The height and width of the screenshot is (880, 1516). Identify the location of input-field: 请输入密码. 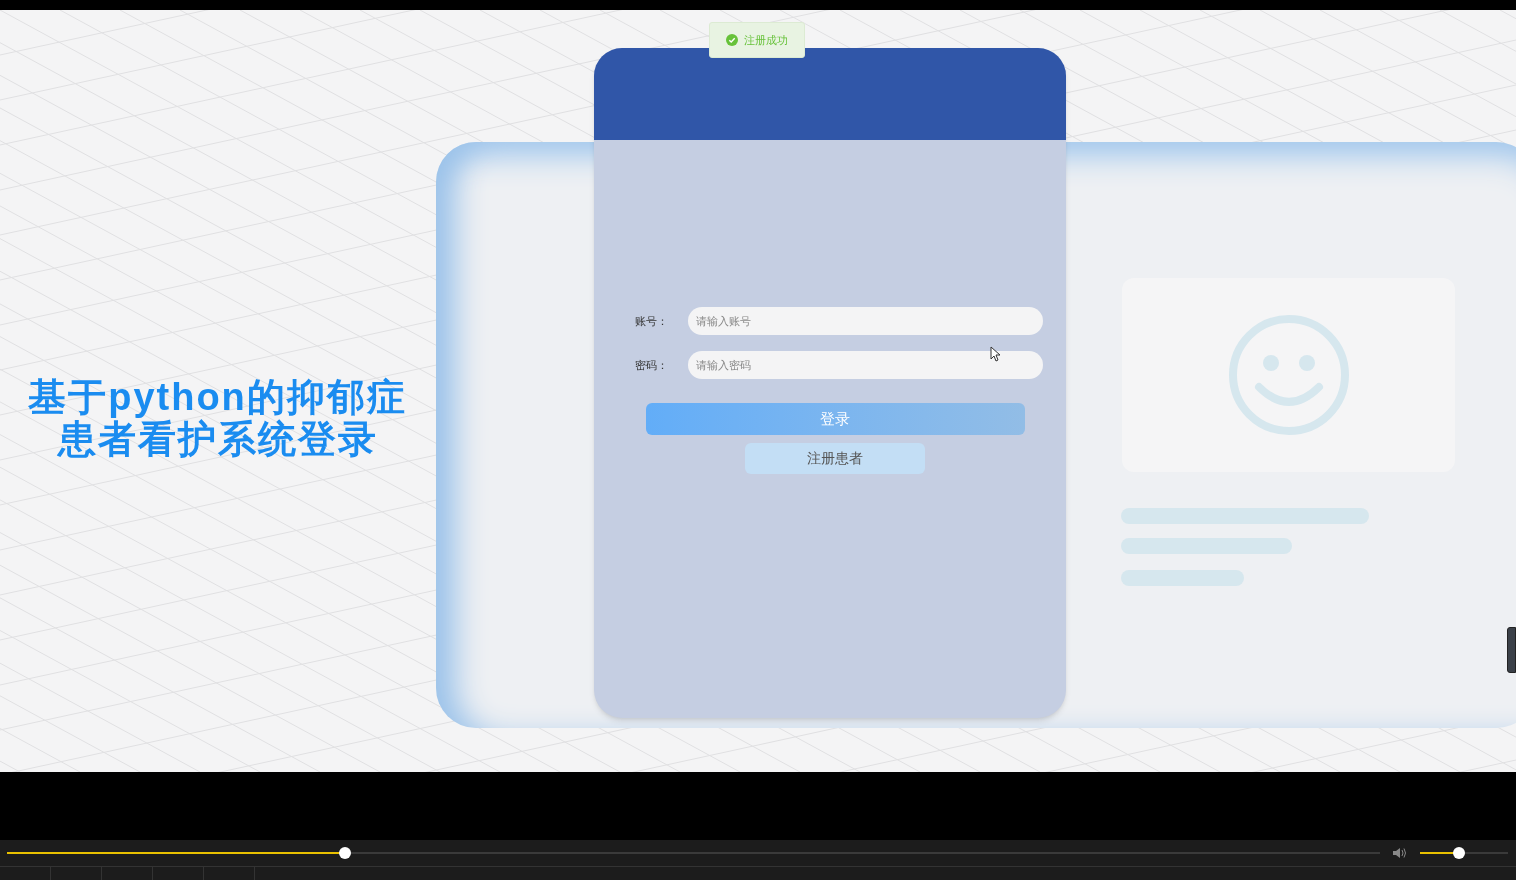
(865, 365).